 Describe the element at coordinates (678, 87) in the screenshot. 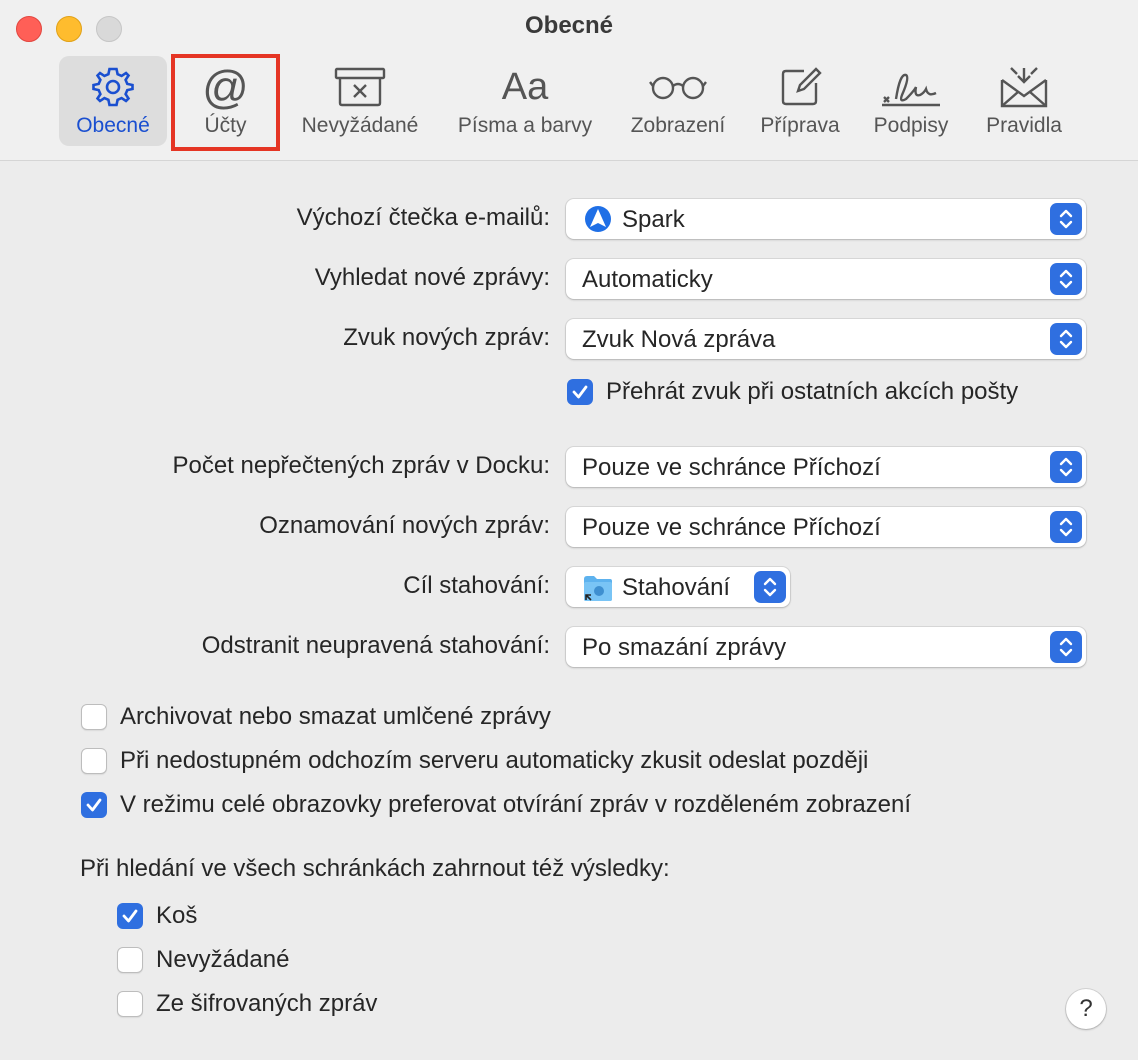

I see `glasses-icon` at that location.